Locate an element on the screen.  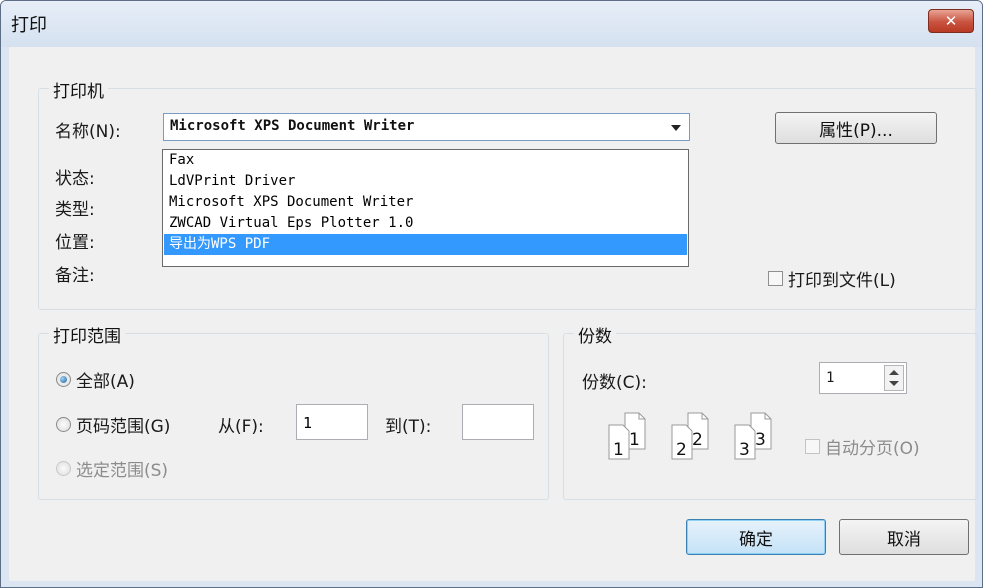
close-button: ✕ is located at coordinates (951, 21).